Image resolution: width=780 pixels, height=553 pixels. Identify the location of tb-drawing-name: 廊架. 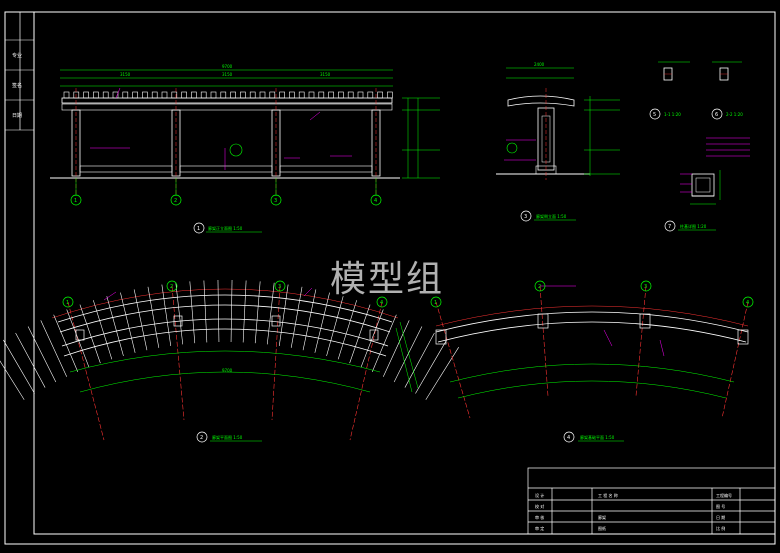
(602, 517).